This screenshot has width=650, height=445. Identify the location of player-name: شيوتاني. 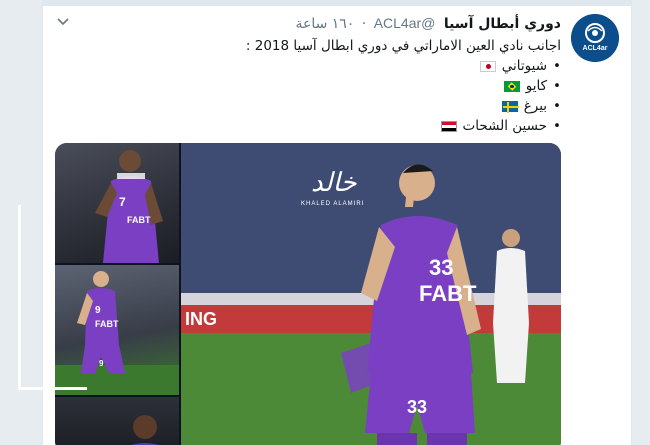
(524, 66).